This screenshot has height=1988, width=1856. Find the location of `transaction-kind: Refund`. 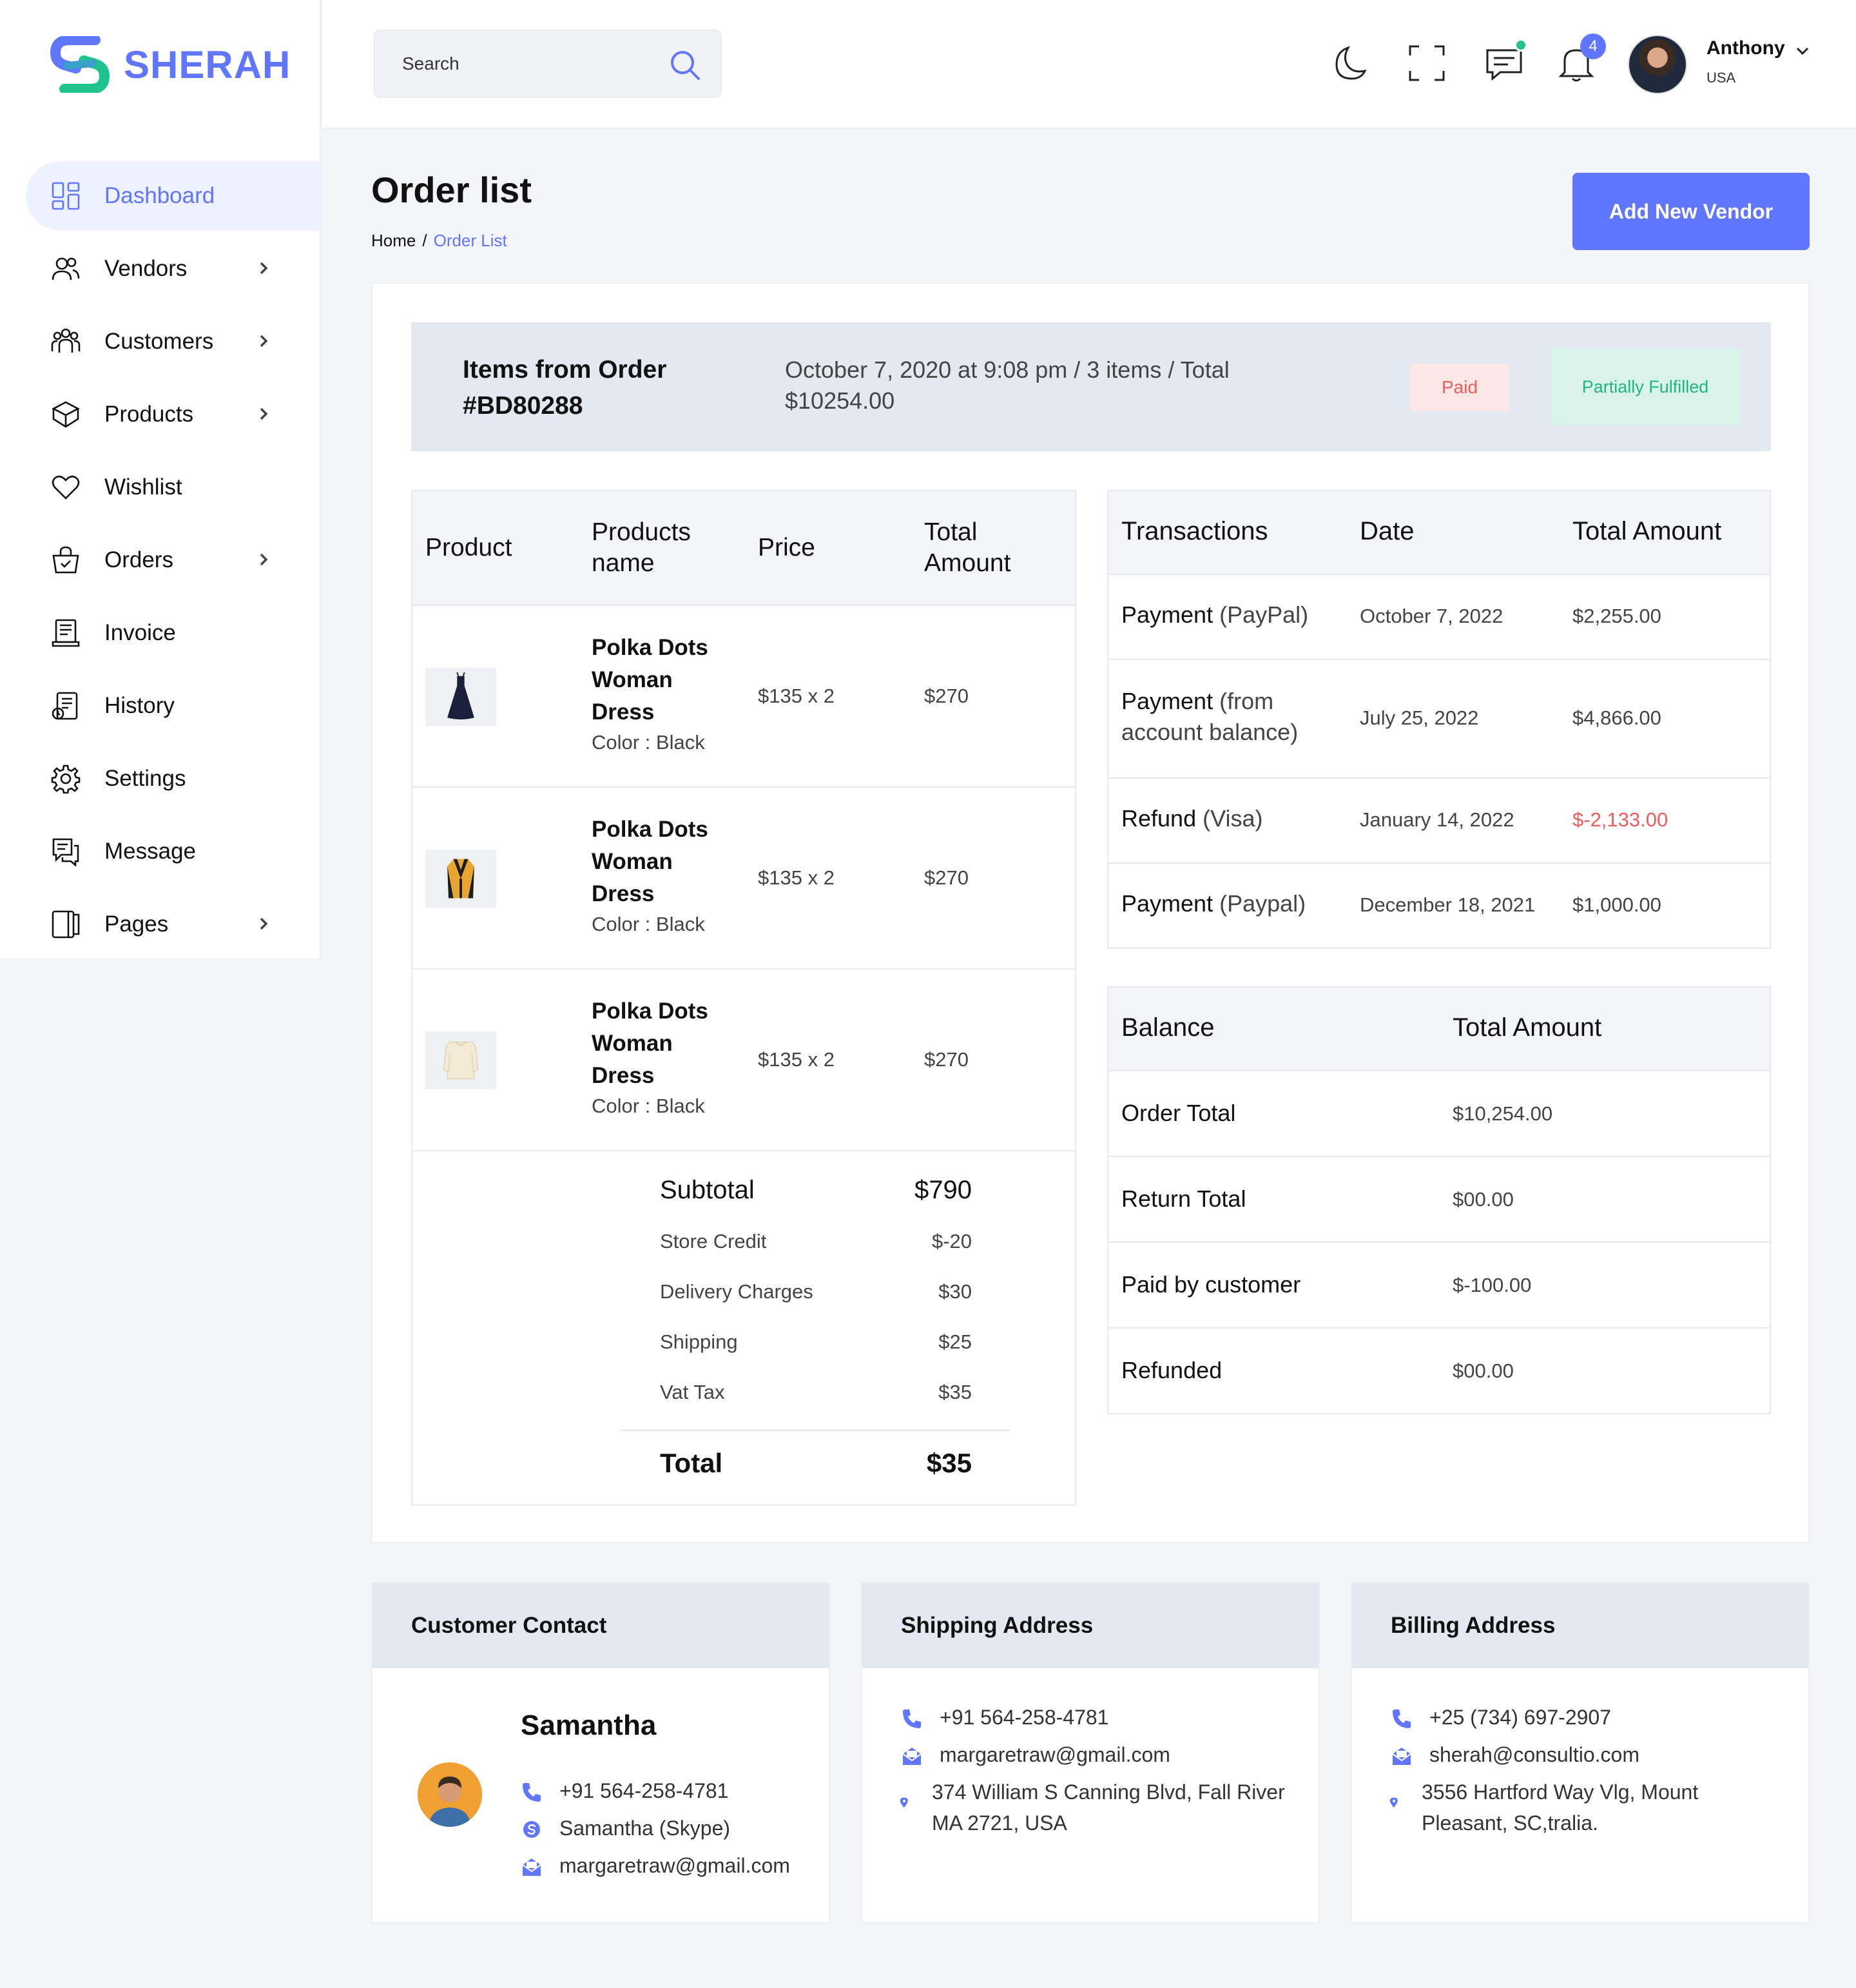

transaction-kind: Refund is located at coordinates (1159, 818).